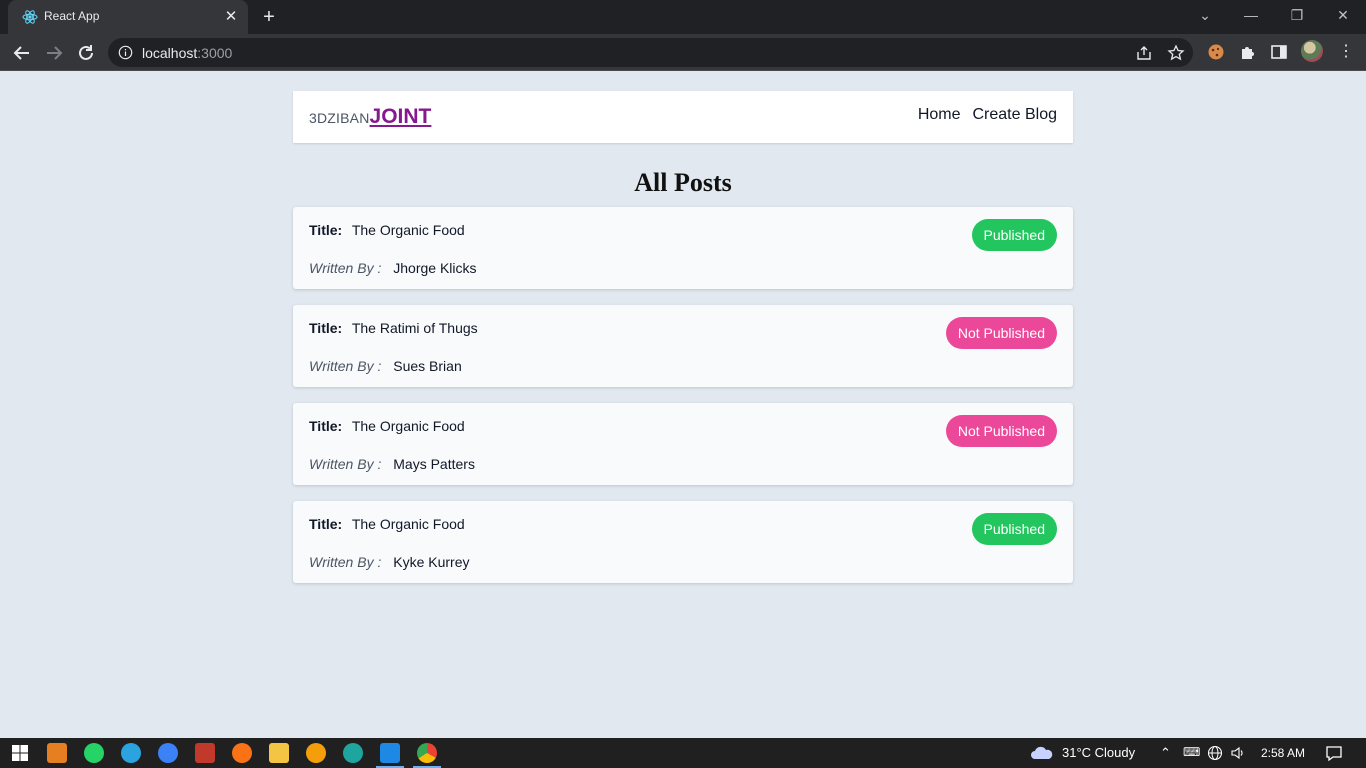 This screenshot has height=768, width=1366. Describe the element at coordinates (1279, 52) in the screenshot. I see `side-panel-icon` at that location.